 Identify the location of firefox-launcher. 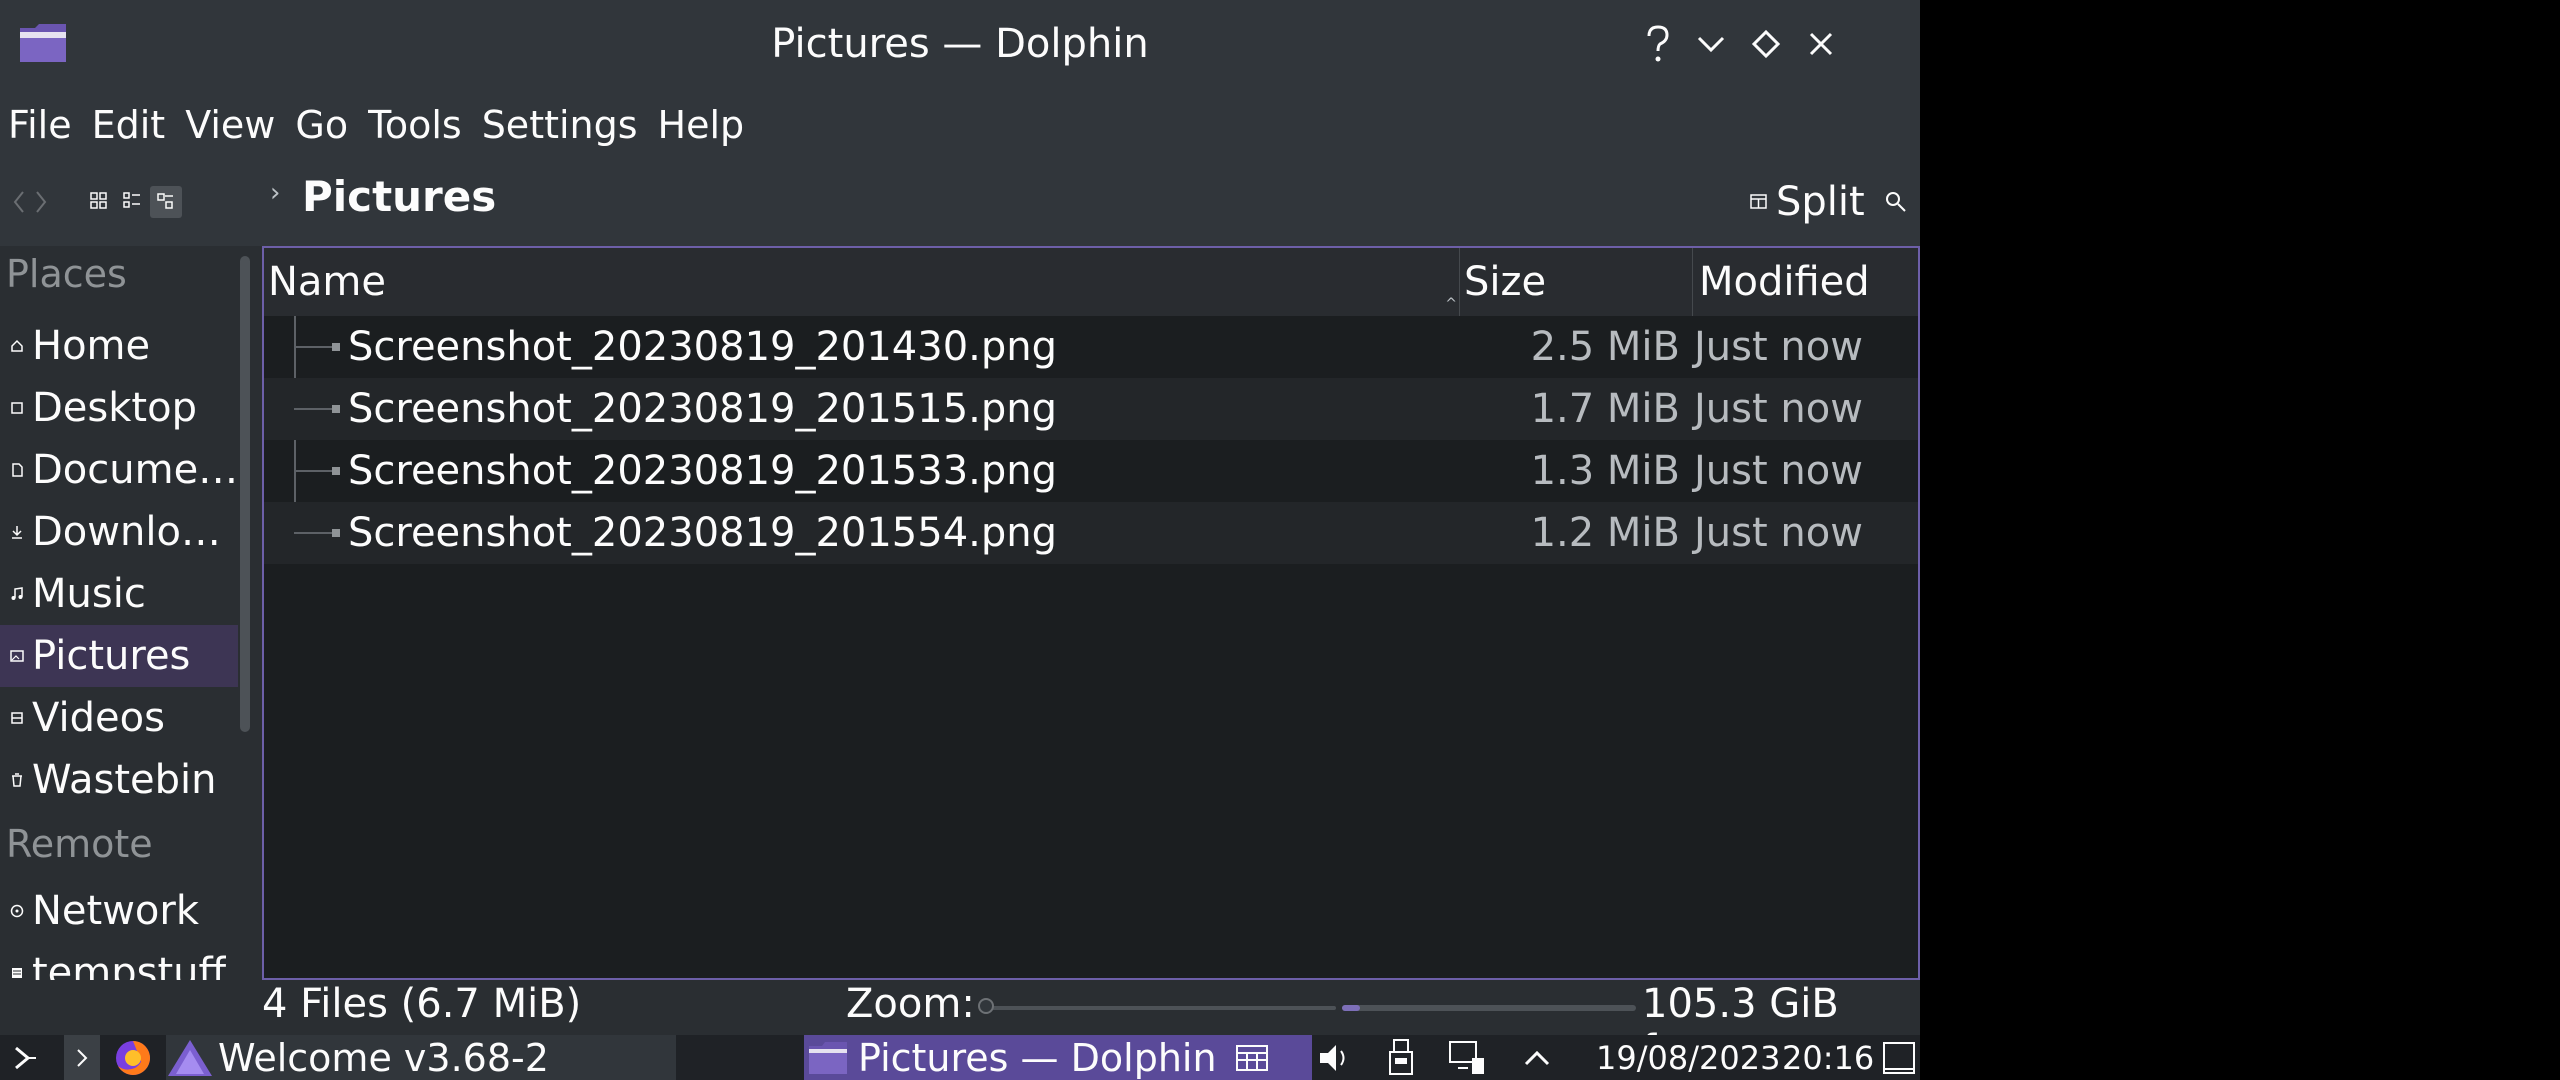
(133, 1057).